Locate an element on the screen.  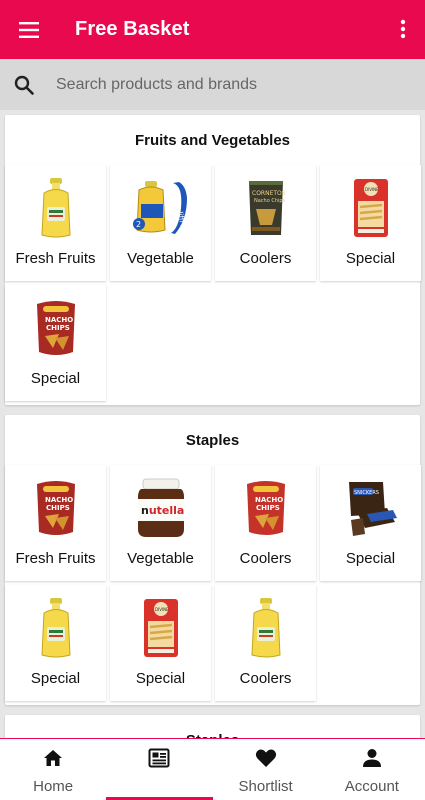
bottom-navigation: Home Shortlist Account is located at coordinates (212, 769).